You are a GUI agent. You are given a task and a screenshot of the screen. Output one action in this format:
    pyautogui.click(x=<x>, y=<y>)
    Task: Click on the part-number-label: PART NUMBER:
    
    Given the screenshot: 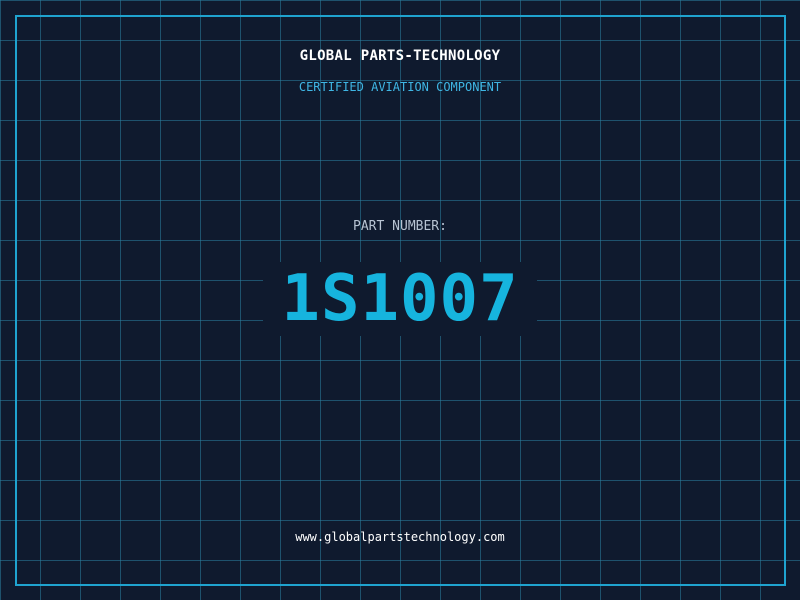 What is the action you would take?
    pyautogui.click(x=400, y=226)
    